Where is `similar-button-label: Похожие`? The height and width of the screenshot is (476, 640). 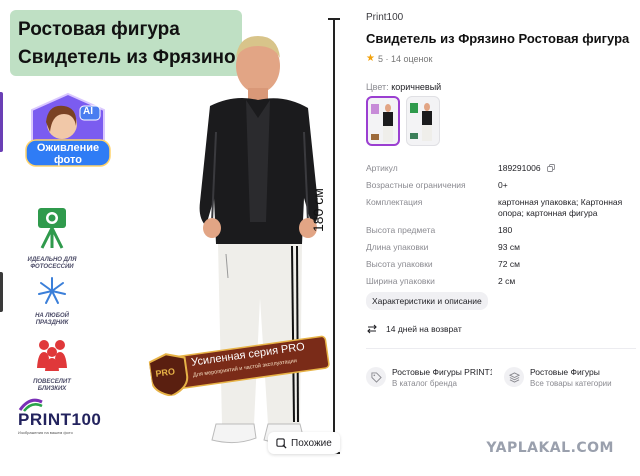 similar-button-label: Похожие is located at coordinates (311, 443).